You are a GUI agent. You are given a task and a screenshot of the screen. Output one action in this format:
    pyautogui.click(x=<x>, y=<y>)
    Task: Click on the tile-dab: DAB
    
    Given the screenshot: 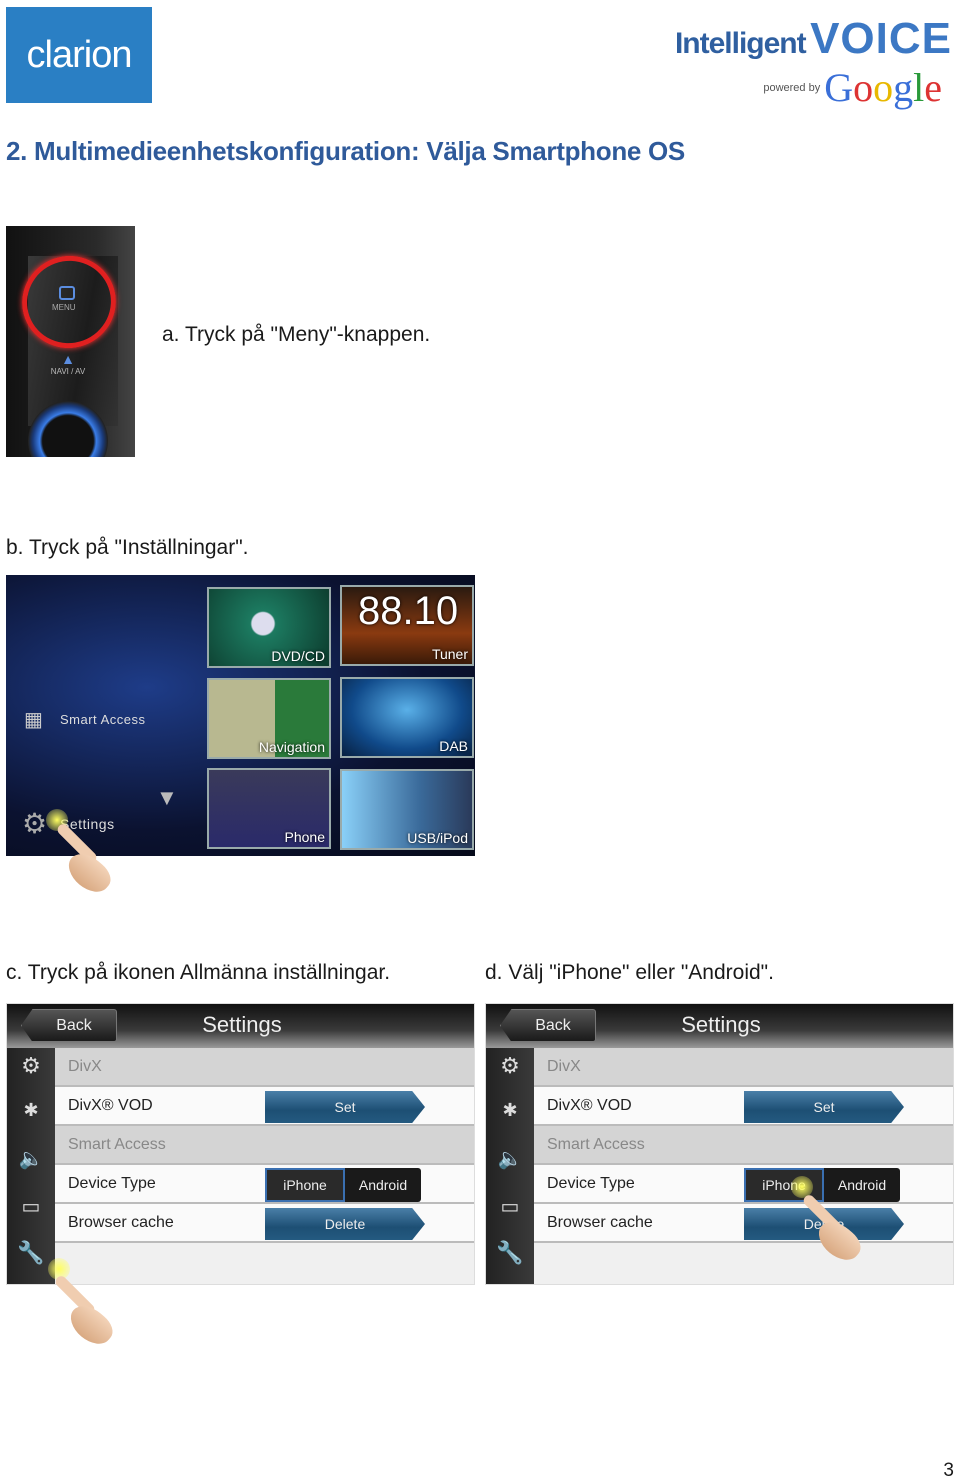 What is the action you would take?
    pyautogui.click(x=407, y=717)
    